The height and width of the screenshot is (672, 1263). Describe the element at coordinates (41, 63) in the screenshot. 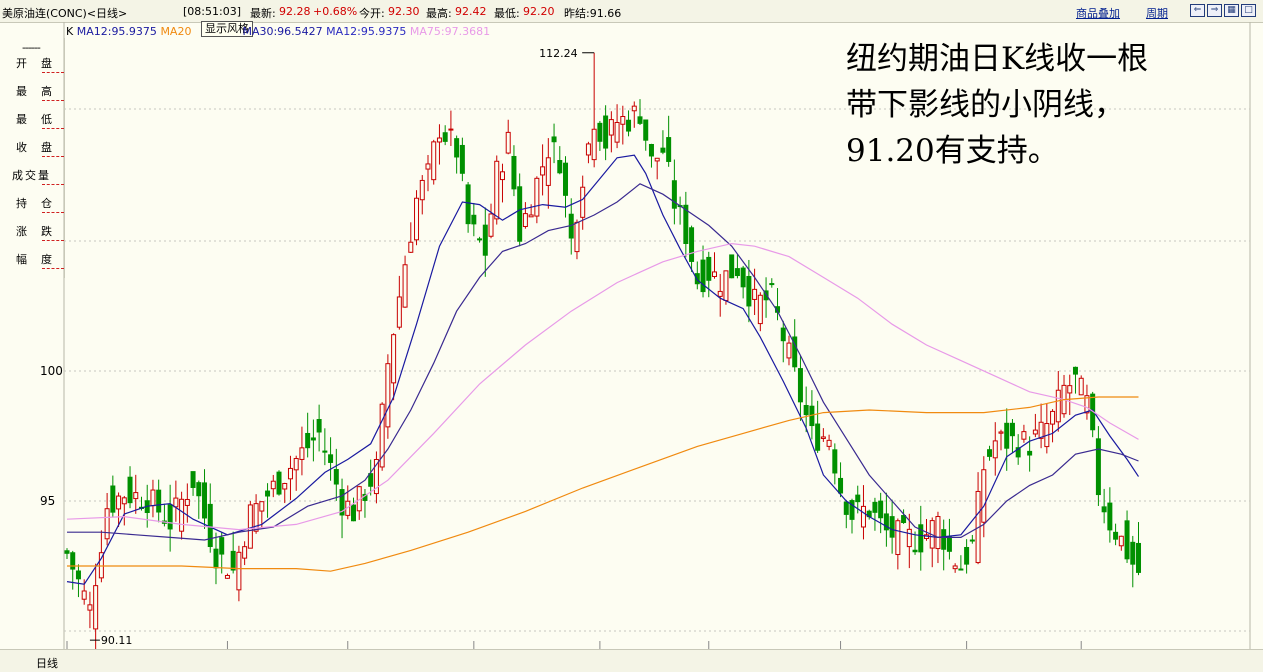

I see `row-open-label: 开盘` at that location.